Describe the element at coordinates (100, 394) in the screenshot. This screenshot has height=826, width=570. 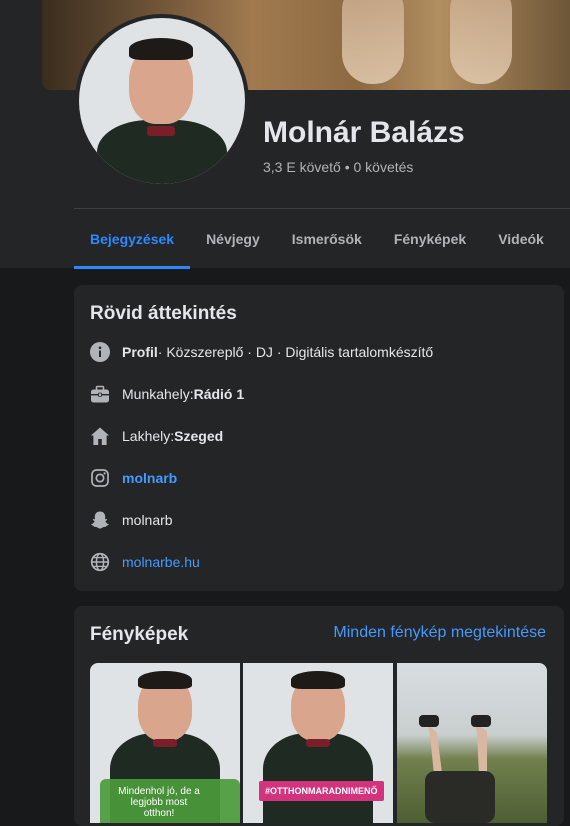
I see `briefcase-icon` at that location.